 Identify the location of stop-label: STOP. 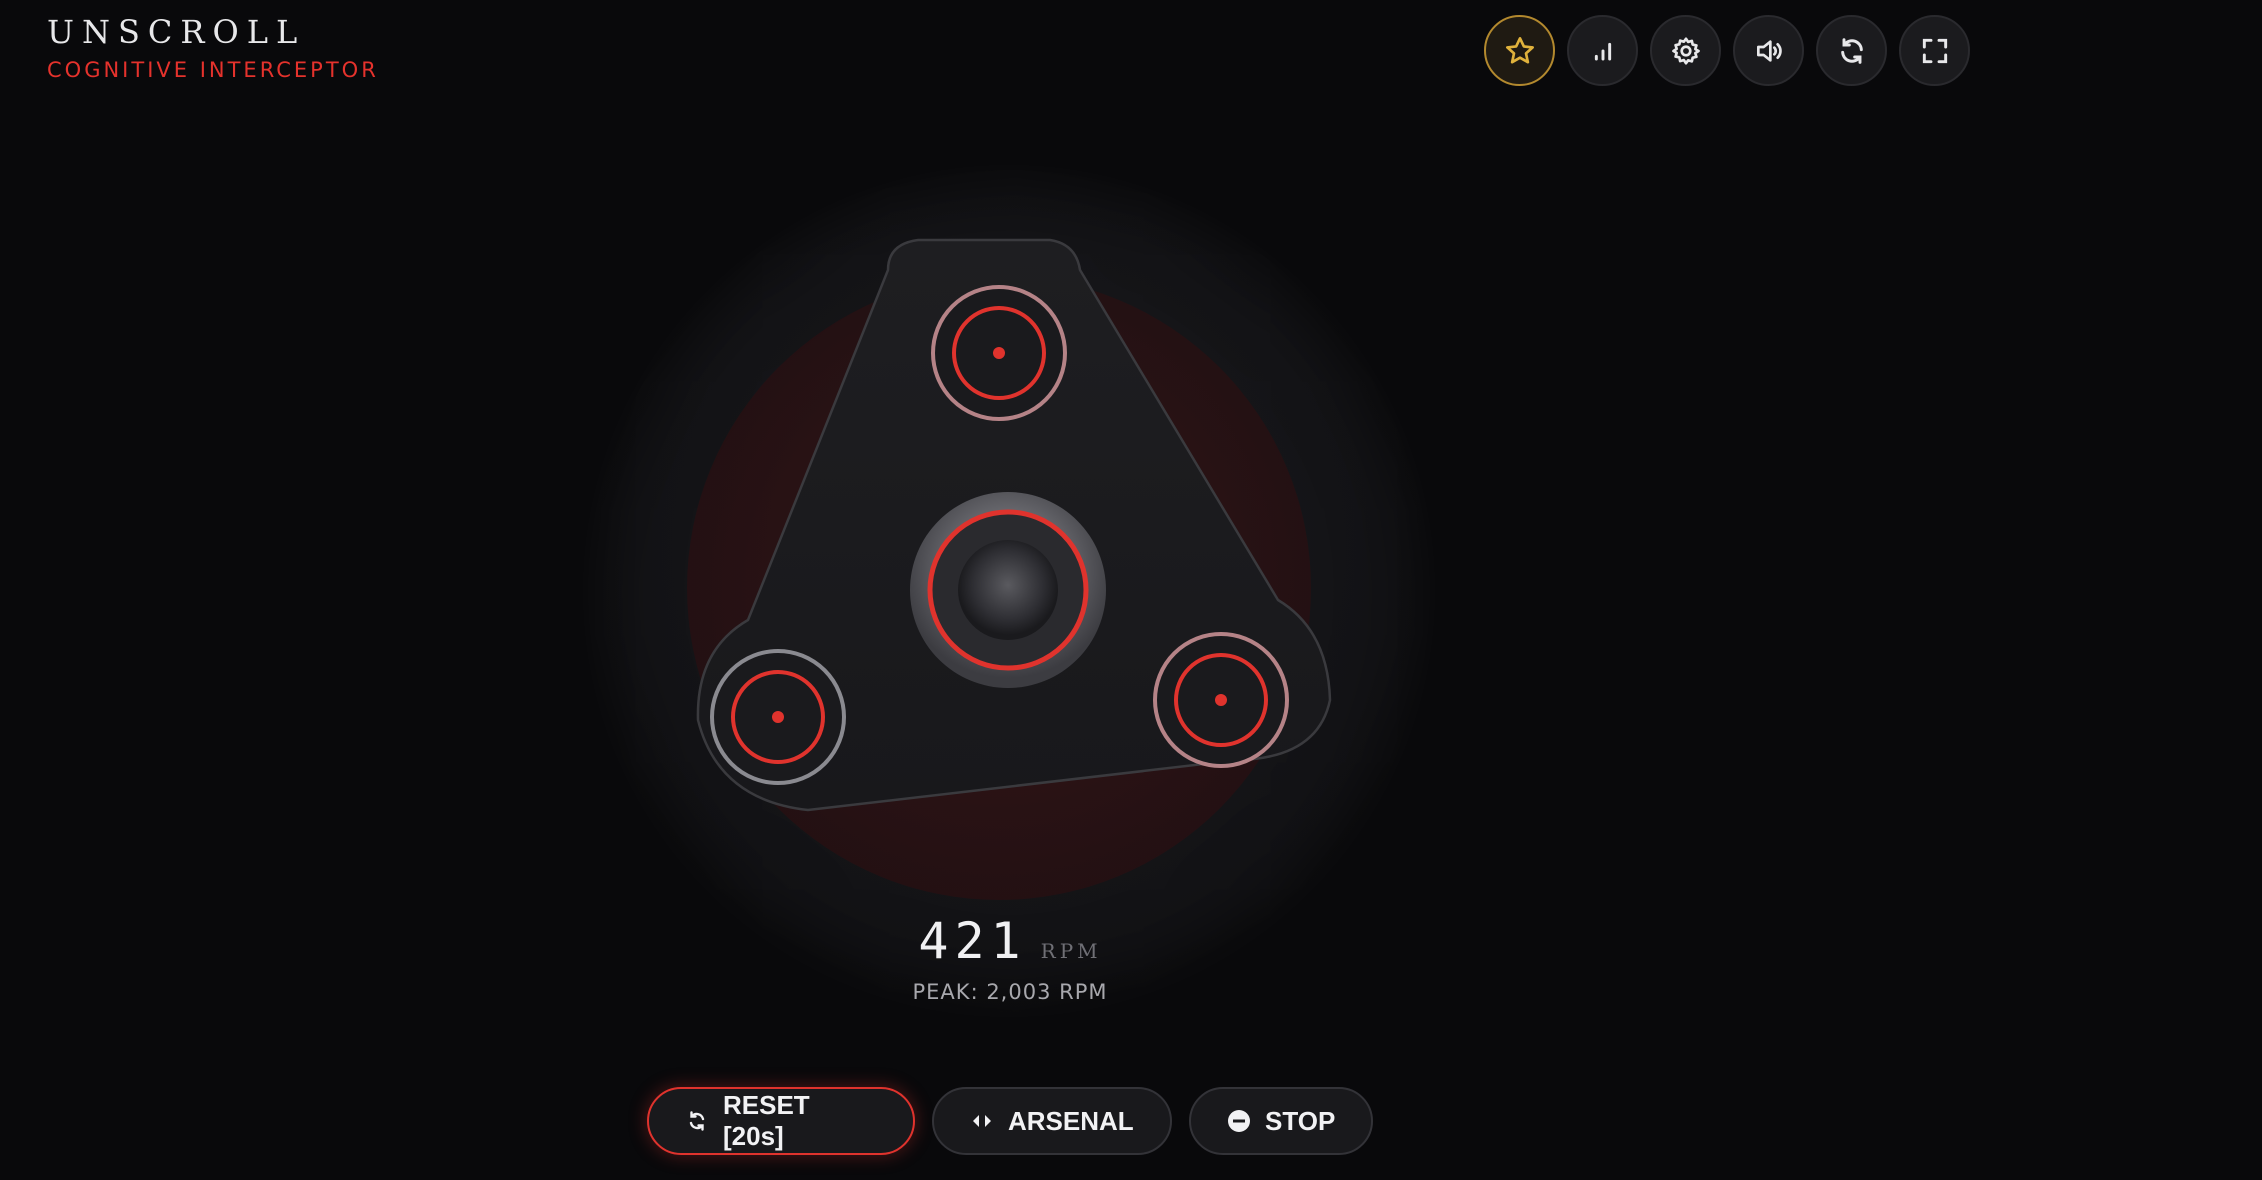
(1300, 1120).